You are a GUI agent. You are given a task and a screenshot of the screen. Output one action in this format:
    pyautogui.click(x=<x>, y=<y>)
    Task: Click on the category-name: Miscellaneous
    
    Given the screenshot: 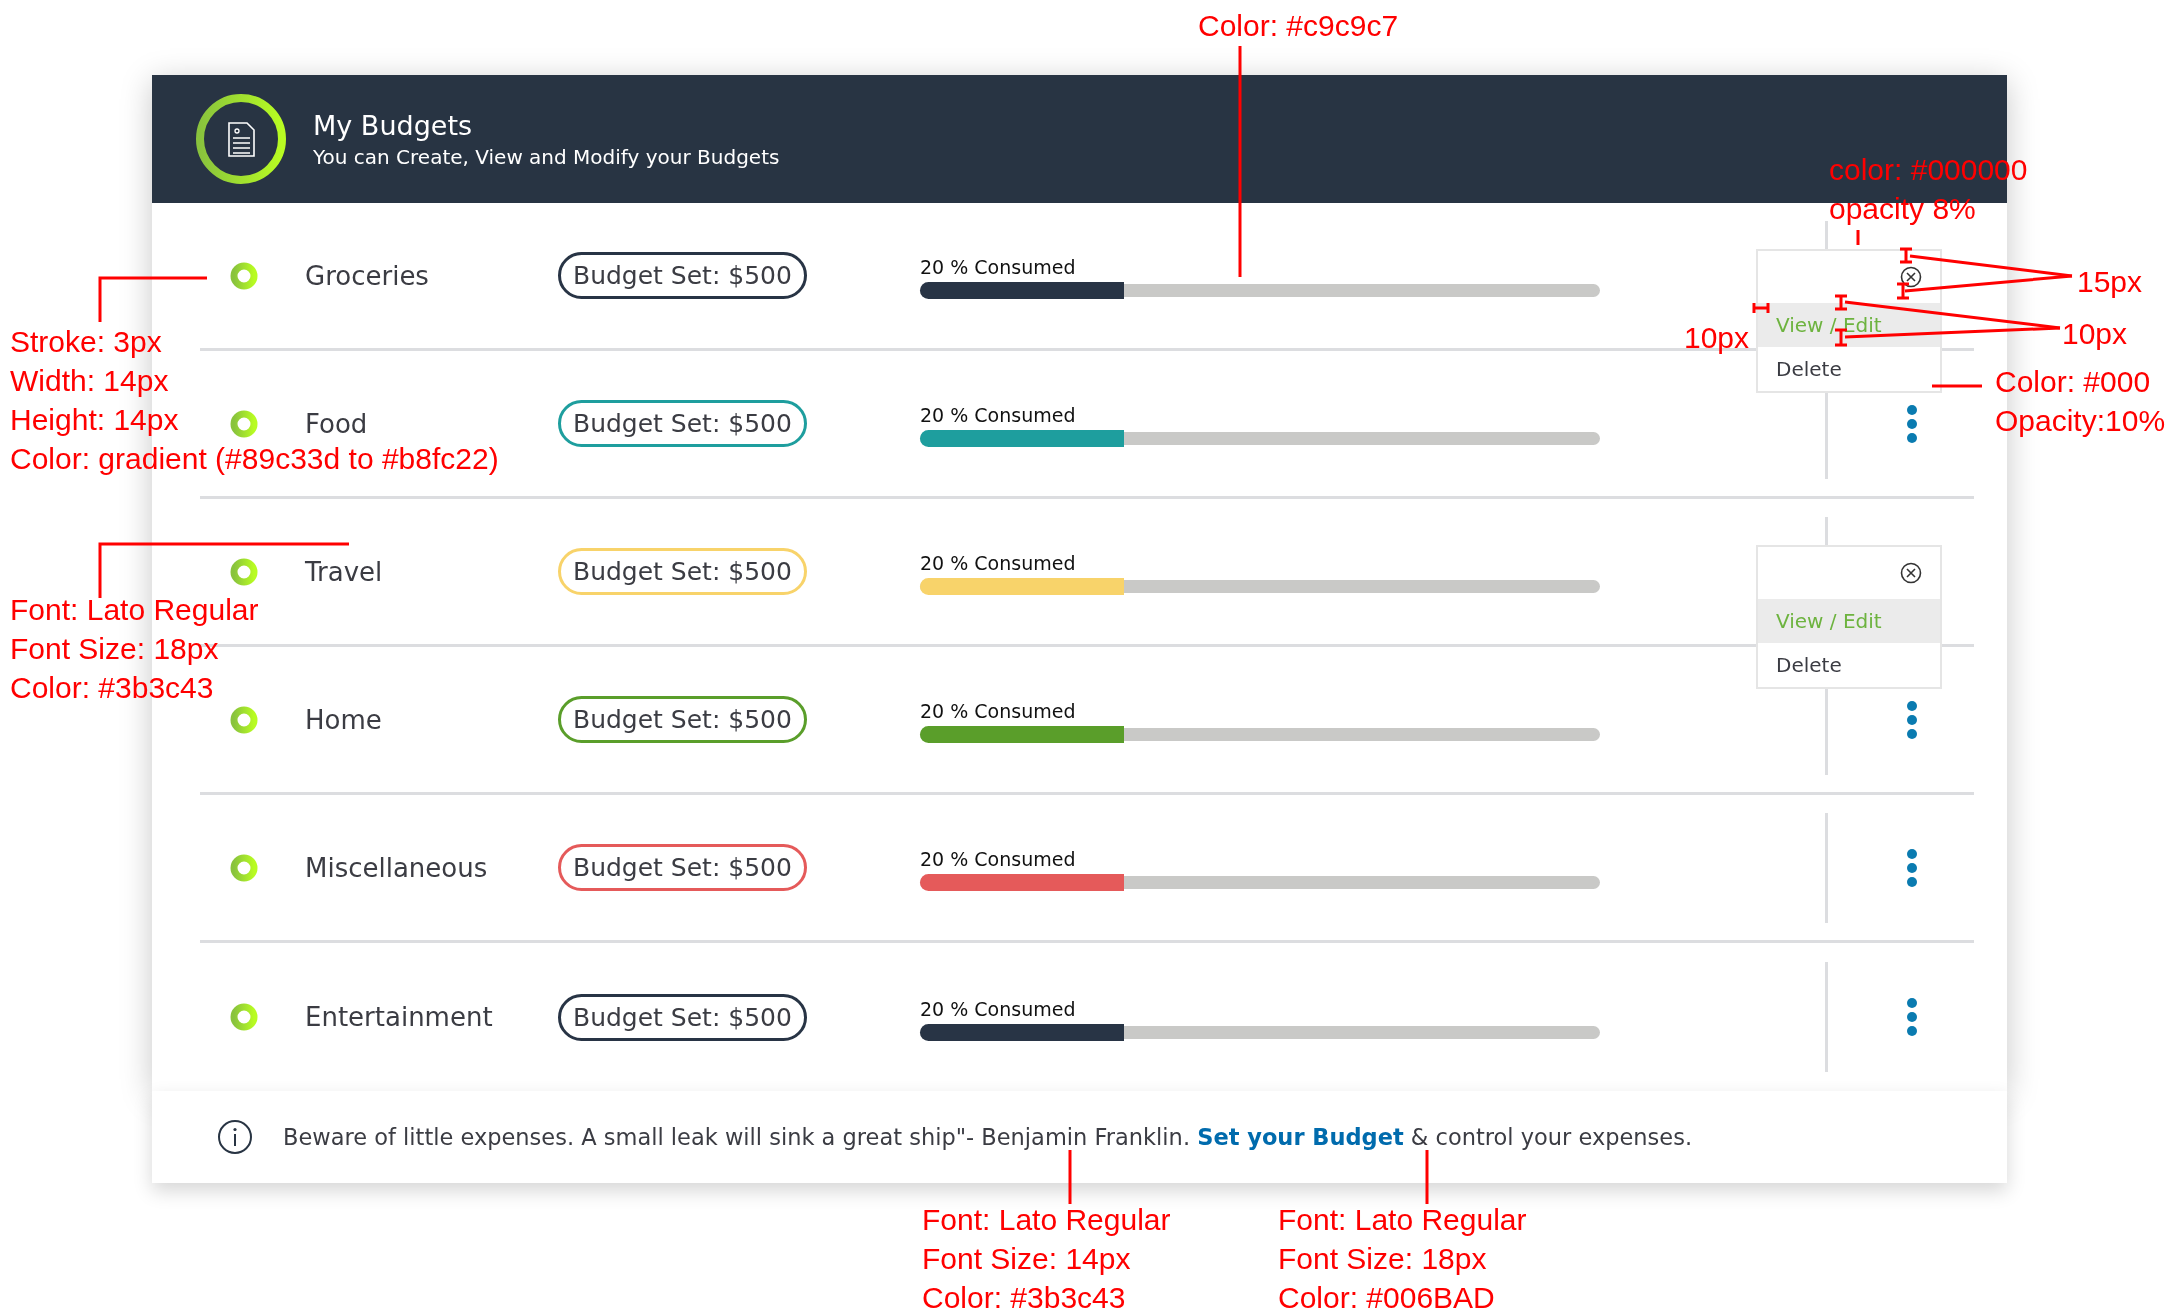 What is the action you would take?
    pyautogui.click(x=397, y=867)
    